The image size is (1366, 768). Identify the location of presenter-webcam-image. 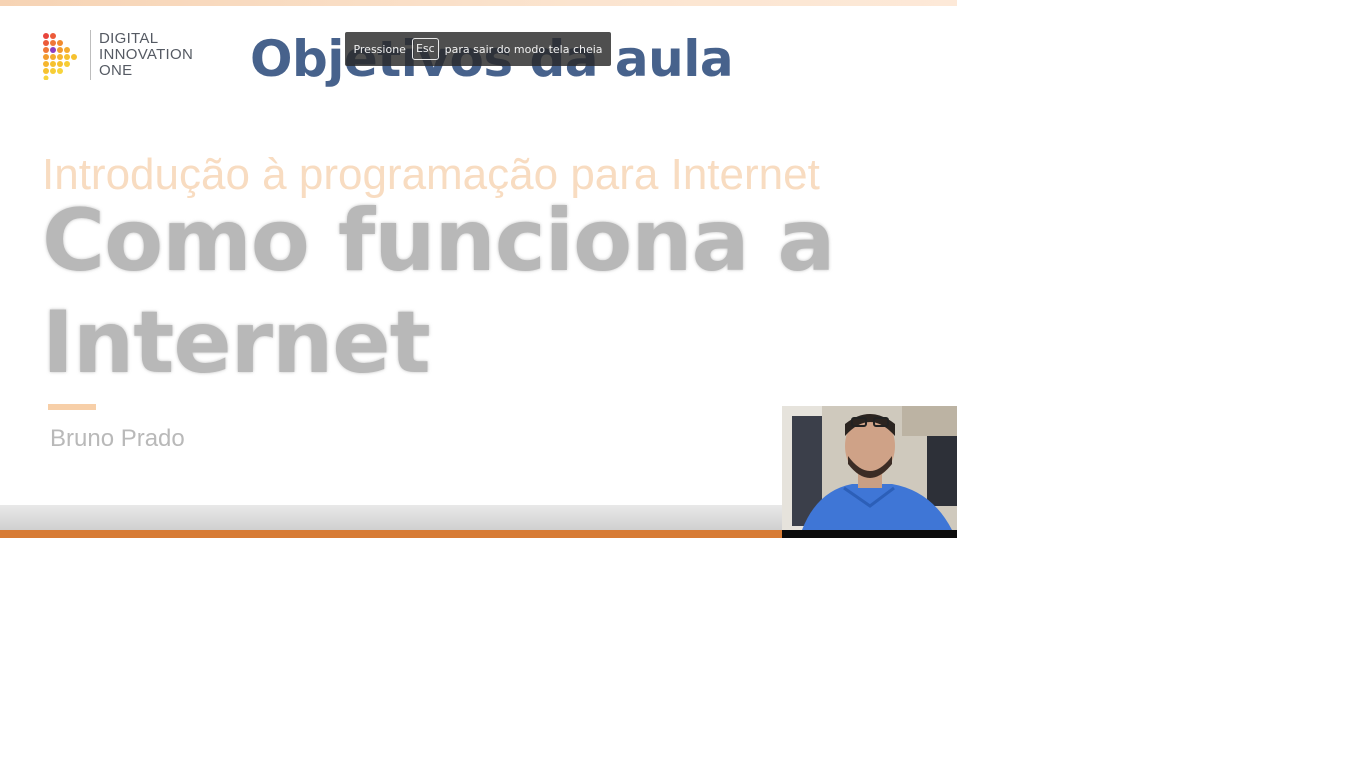
(869, 472).